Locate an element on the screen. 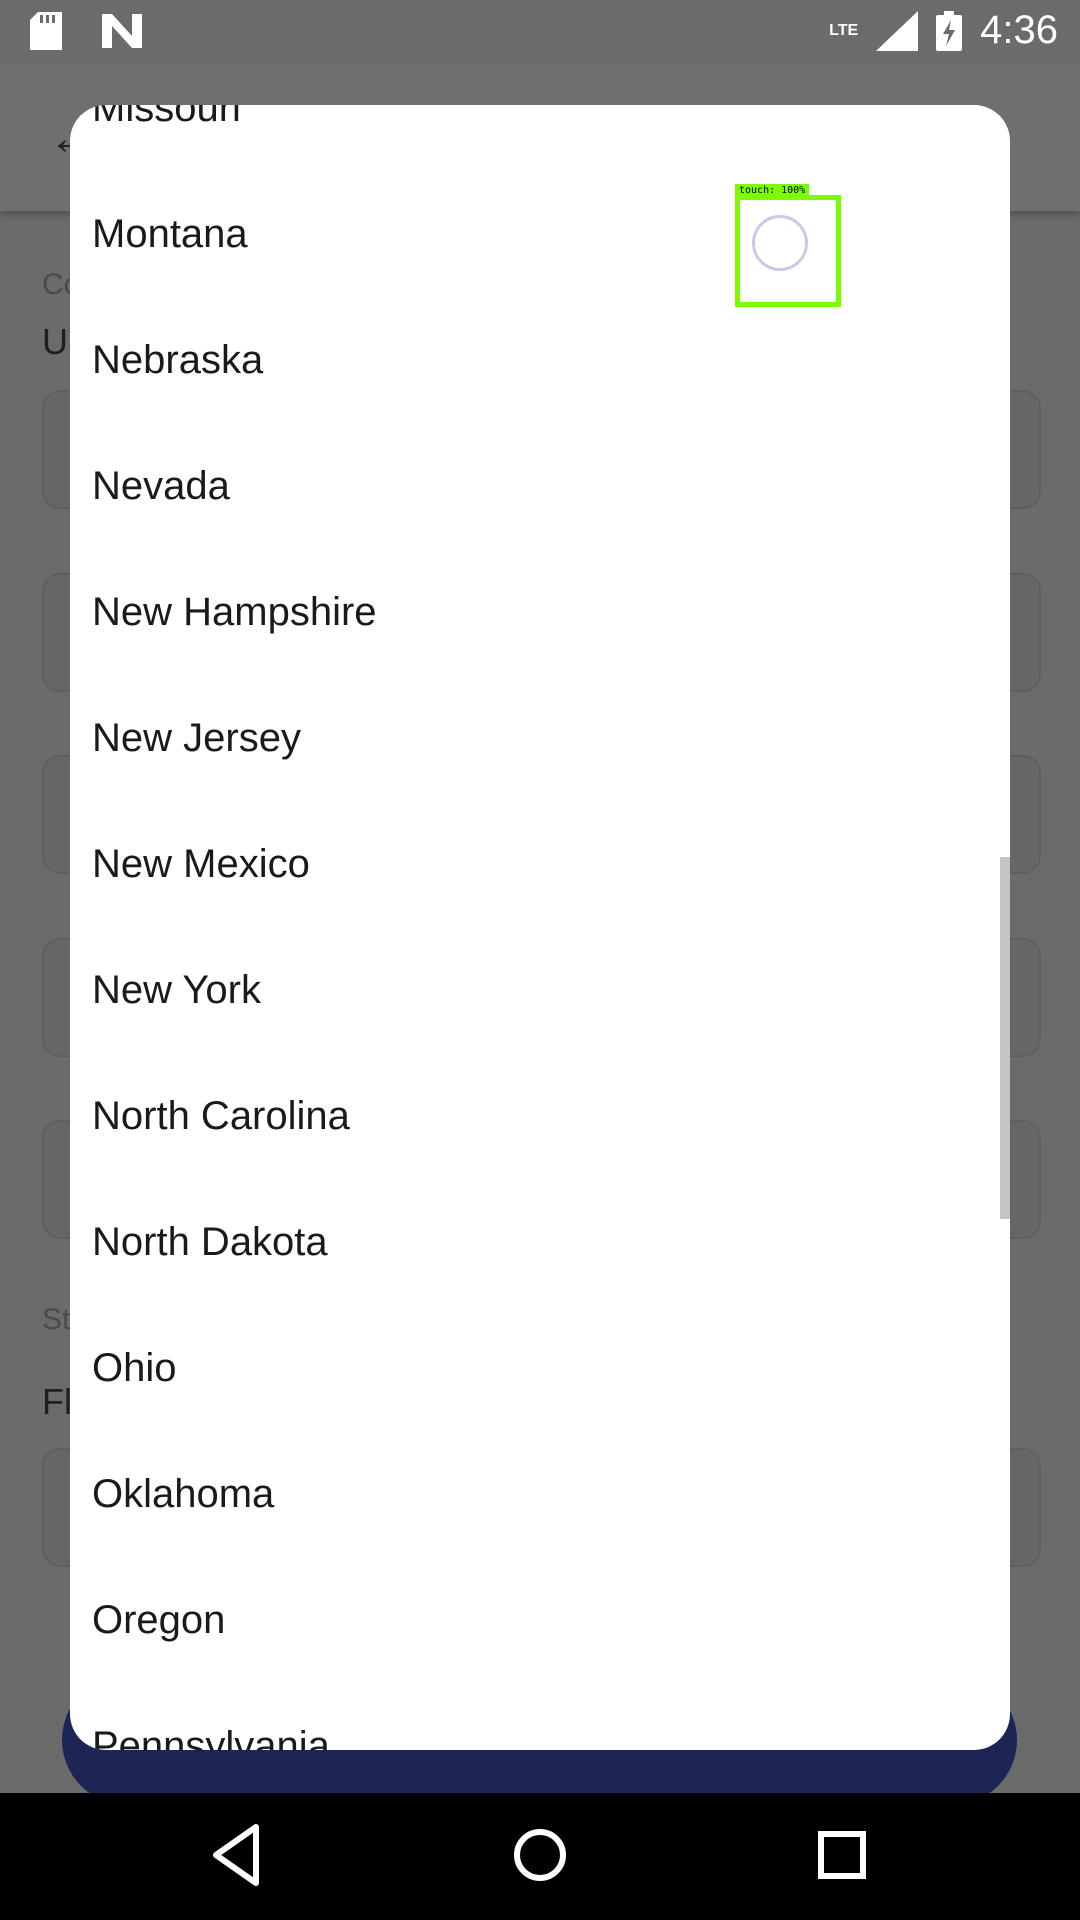 The image size is (1080, 1920). signal-icon is located at coordinates (897, 30).